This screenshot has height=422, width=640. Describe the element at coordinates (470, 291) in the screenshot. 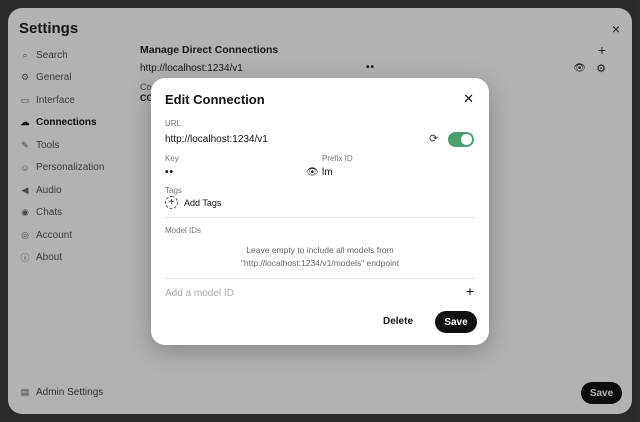

I see `add-model-button: +` at that location.